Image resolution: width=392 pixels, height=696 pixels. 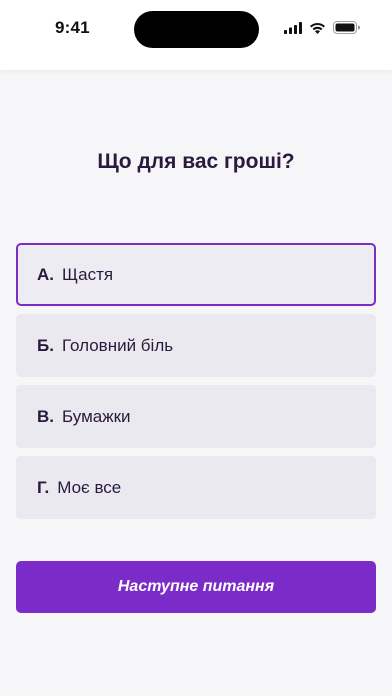 I want to click on status-time: 9:41, so click(x=72, y=27).